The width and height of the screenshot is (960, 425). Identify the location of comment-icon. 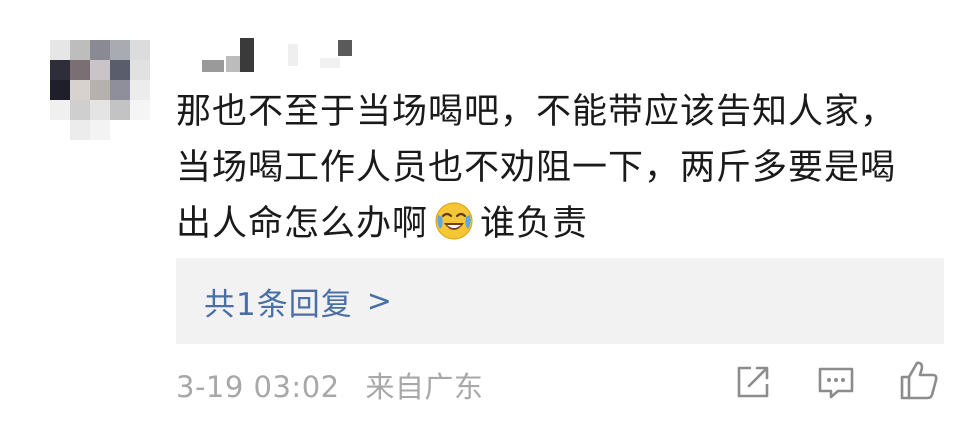
(837, 383).